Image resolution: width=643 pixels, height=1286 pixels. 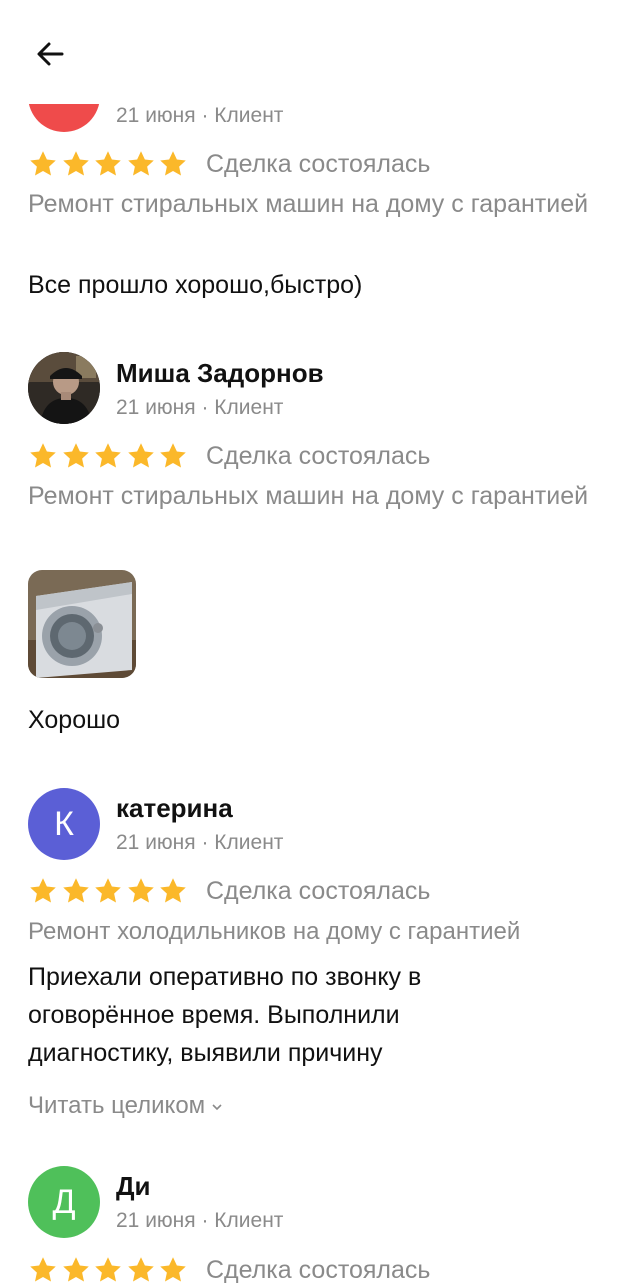 I want to click on reviewer-name: катерина, so click(x=174, y=808).